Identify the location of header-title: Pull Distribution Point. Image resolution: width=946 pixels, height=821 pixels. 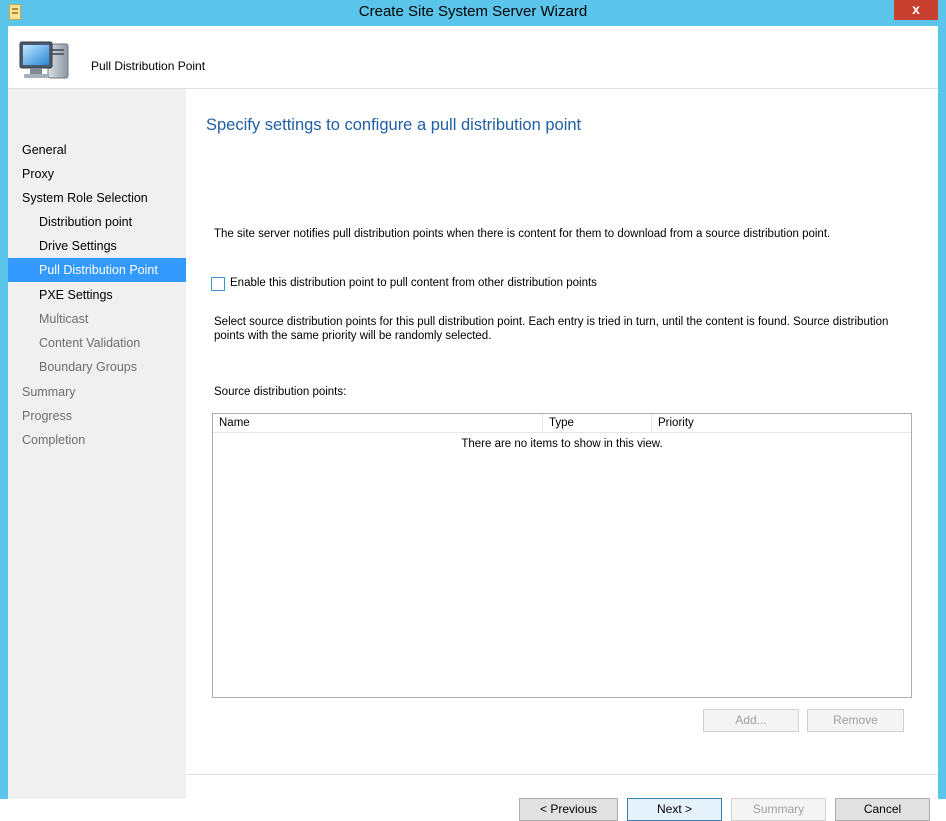
(148, 66).